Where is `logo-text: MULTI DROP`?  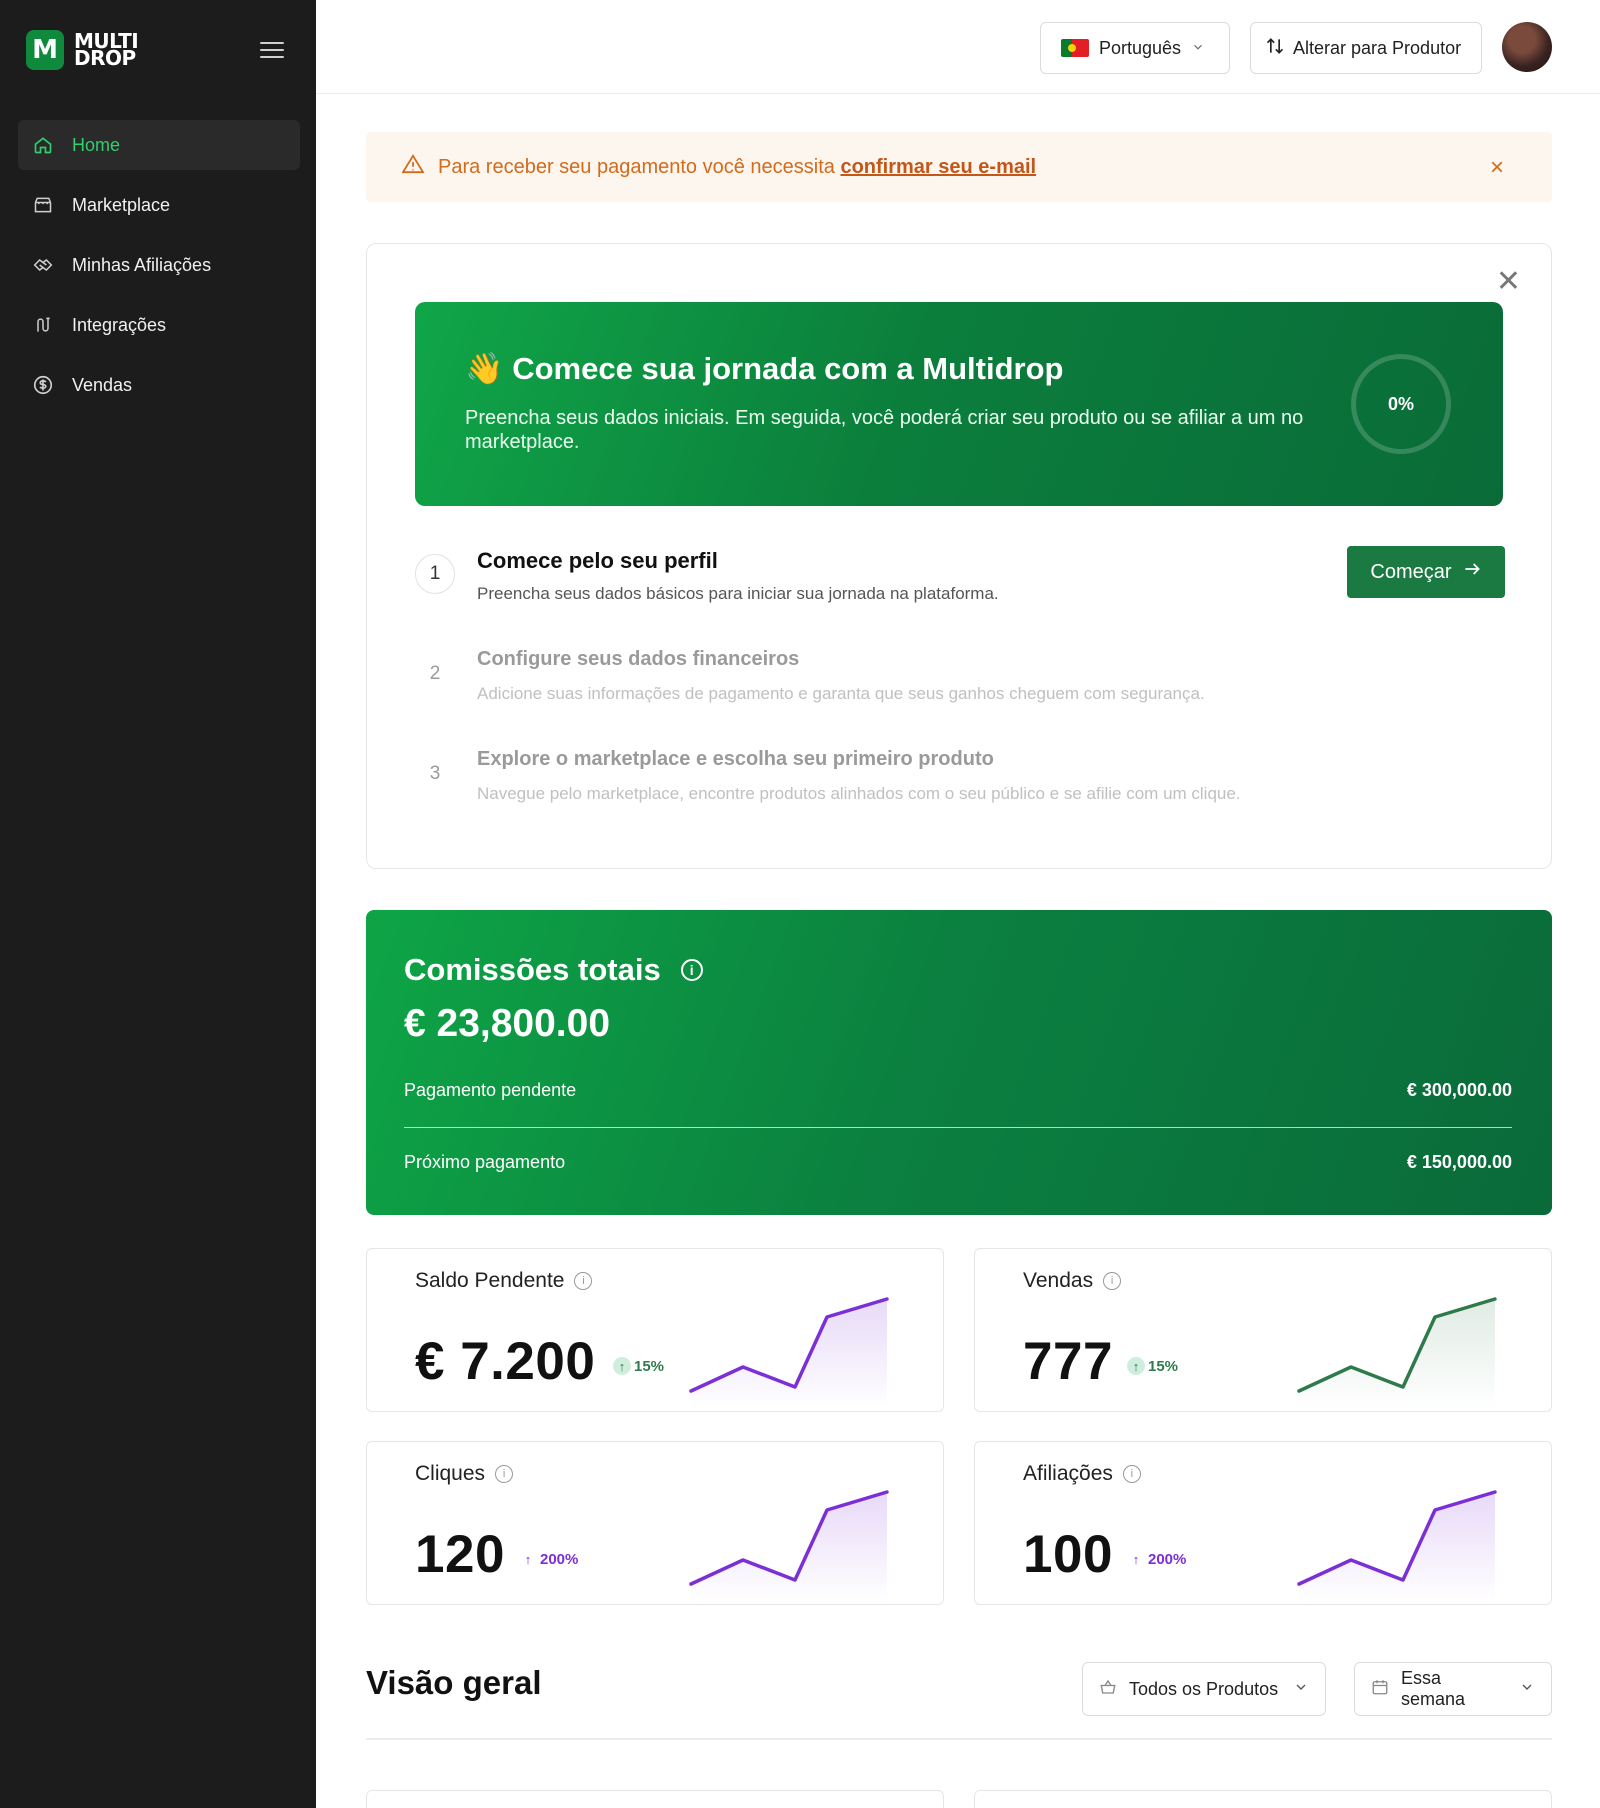
logo-text: MULTI DROP is located at coordinates (106, 50).